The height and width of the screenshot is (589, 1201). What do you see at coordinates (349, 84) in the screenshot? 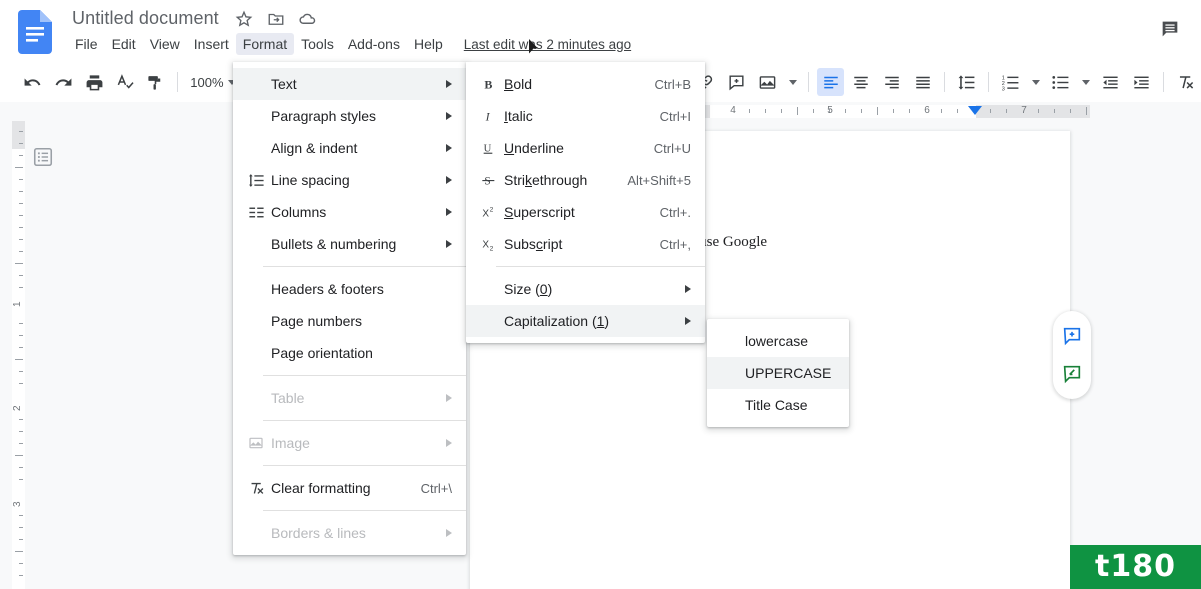
I see `menu-item-text: Text` at bounding box center [349, 84].